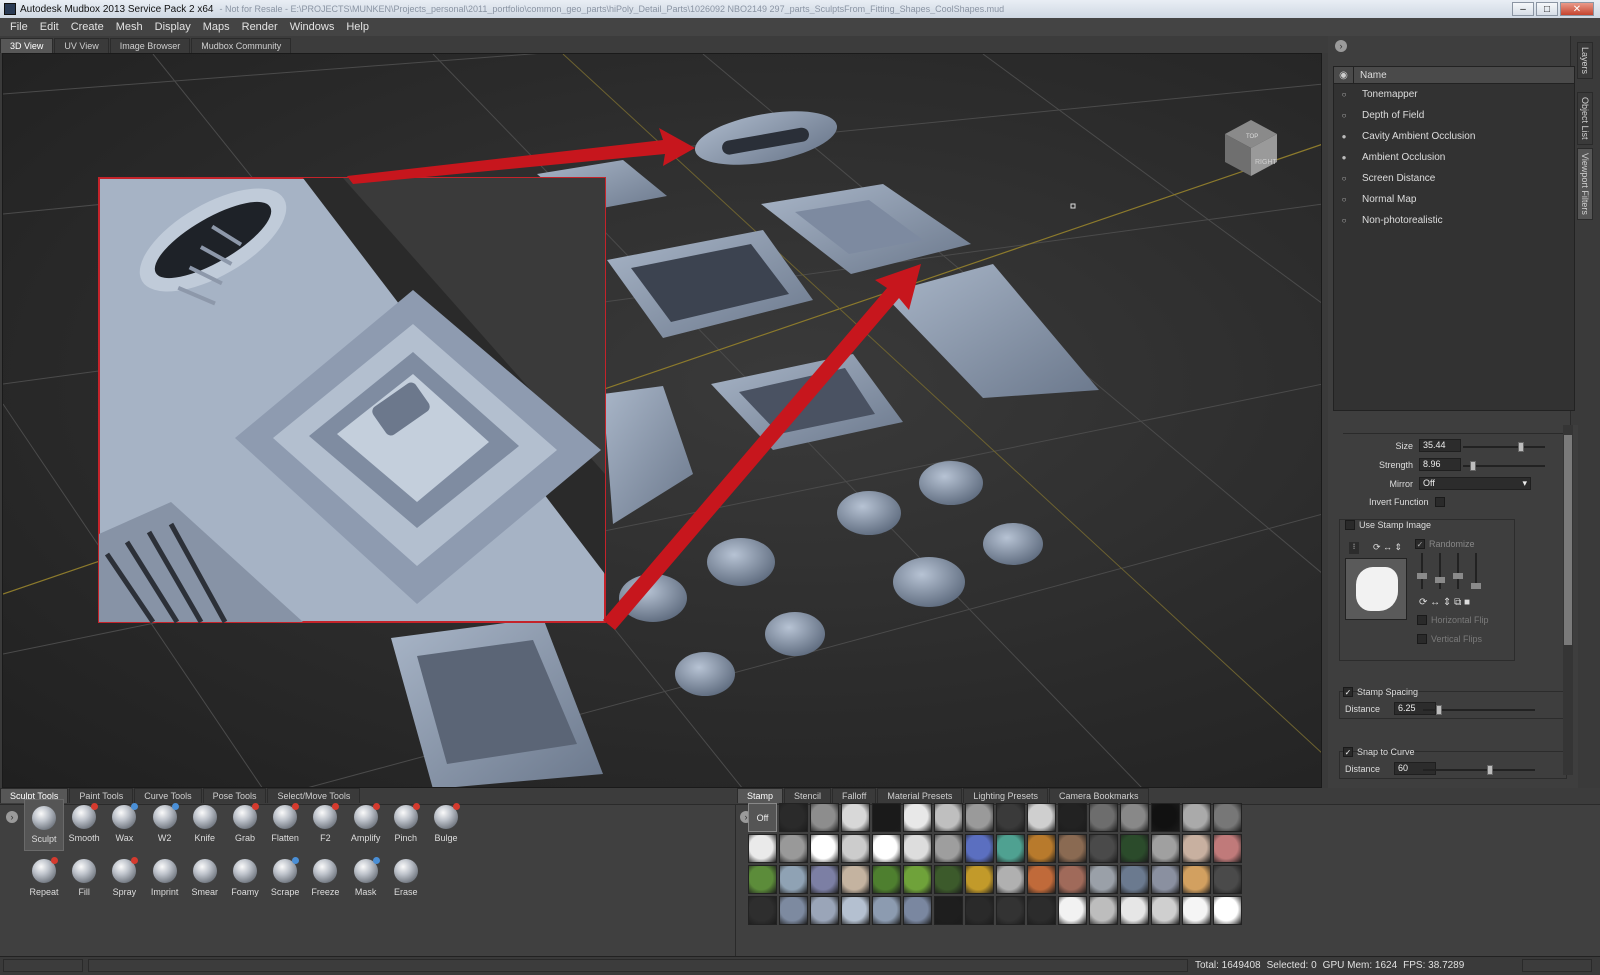  What do you see at coordinates (1341, 46) in the screenshot?
I see `panel-collapse-icon: ›` at bounding box center [1341, 46].